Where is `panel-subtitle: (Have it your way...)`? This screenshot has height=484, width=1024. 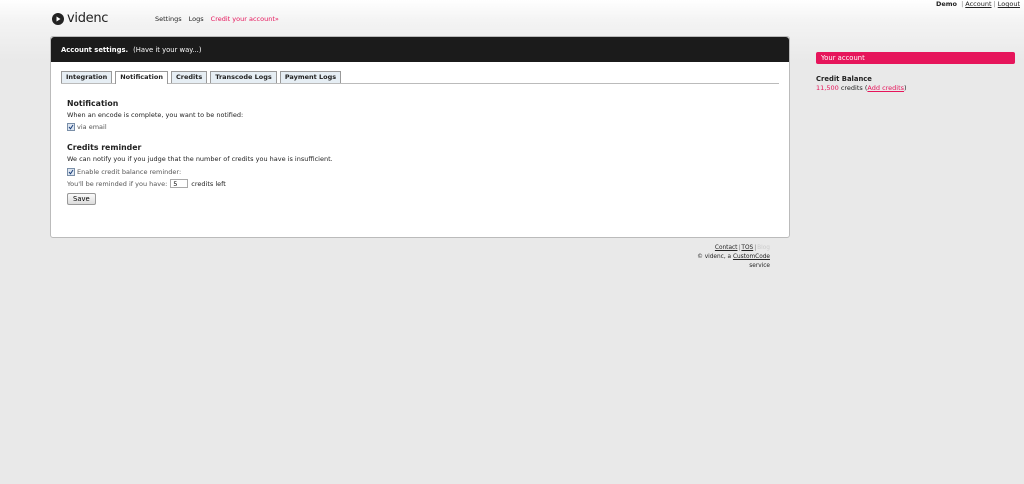 panel-subtitle: (Have it your way...) is located at coordinates (167, 49).